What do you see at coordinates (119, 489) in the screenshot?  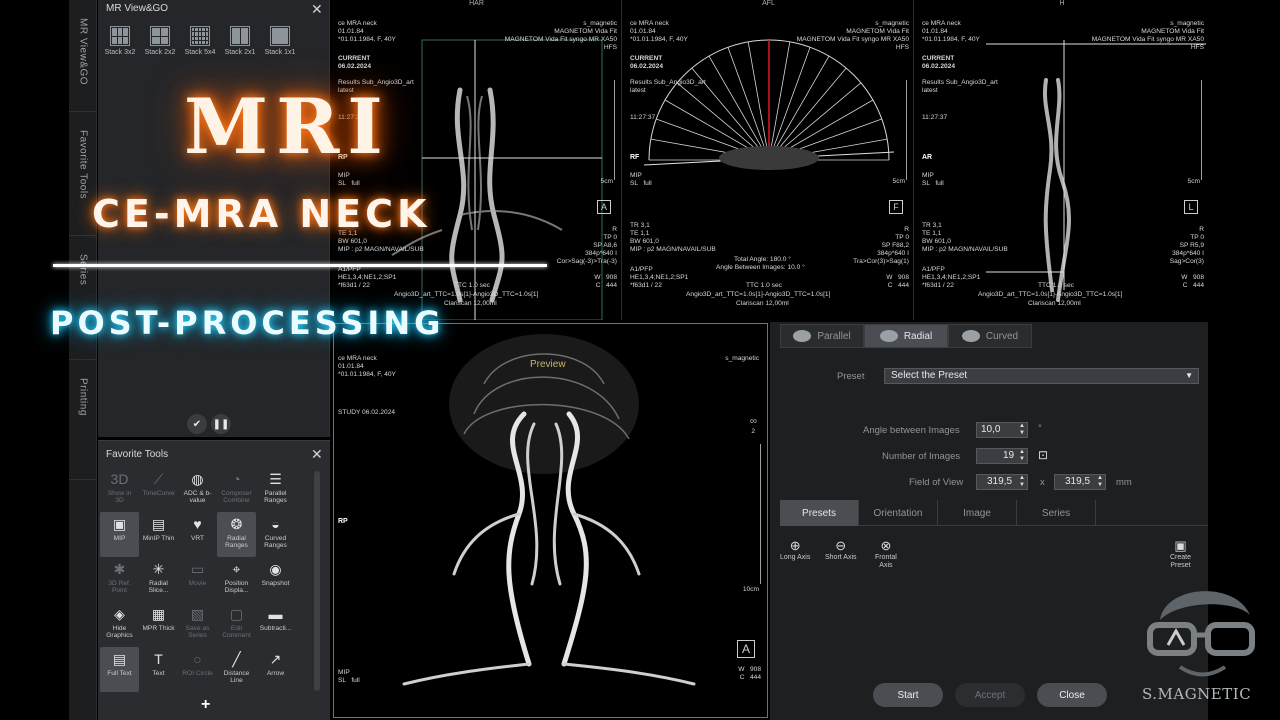 I see `favorite-tool-button: 3D Show in 3D` at bounding box center [119, 489].